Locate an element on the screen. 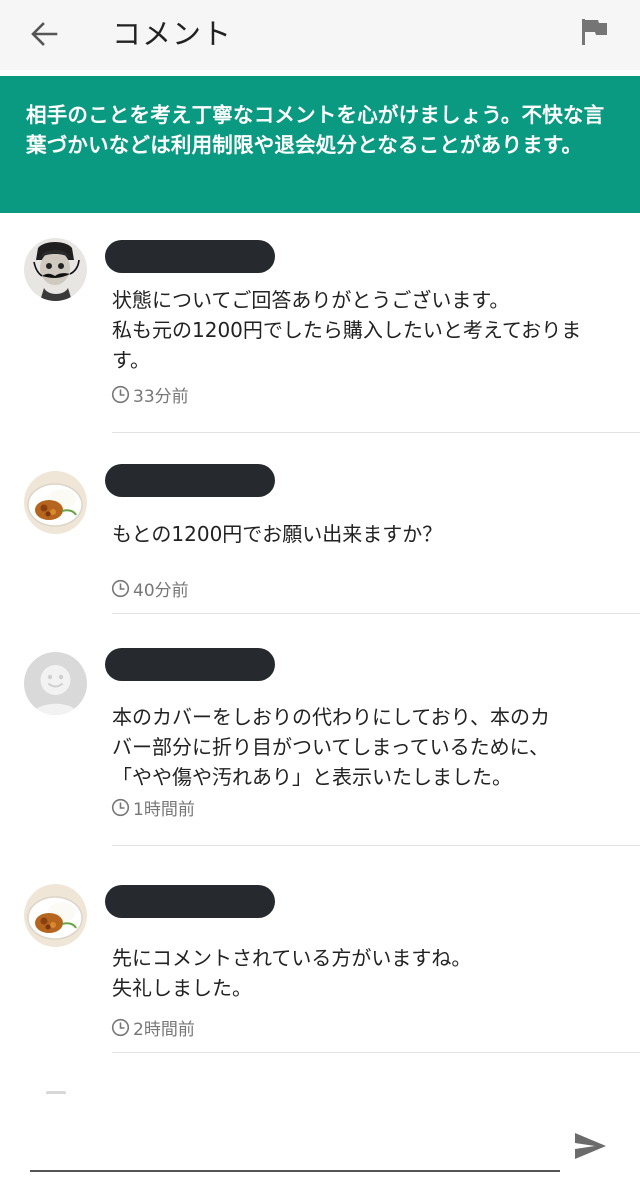  comment-text: 先にコメントされている方がいますね。 失礼しました。 is located at coordinates (292, 973).